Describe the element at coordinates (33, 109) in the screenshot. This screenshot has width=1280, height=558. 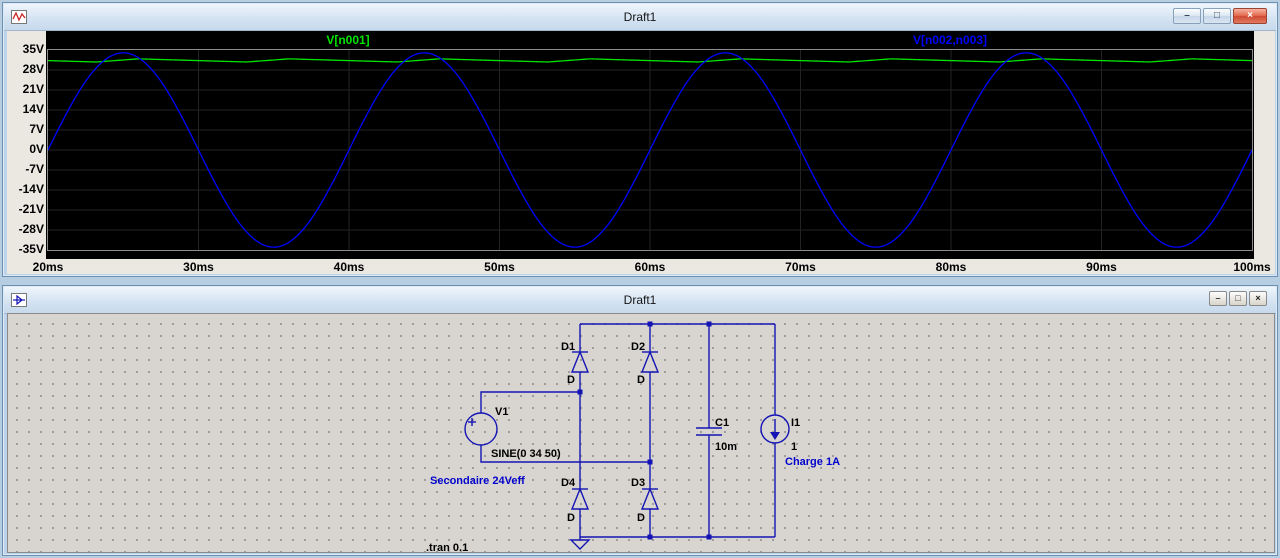
I see `y-axis-tick: 14V` at that location.